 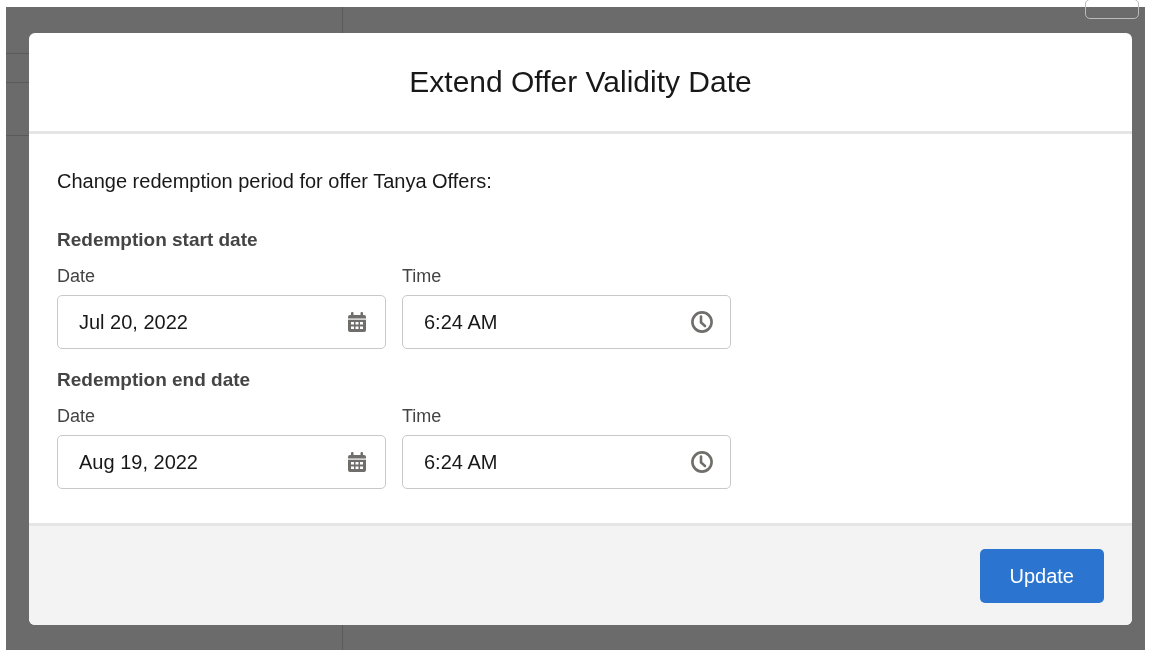 I want to click on date-field: Jul 20, 2022, so click(x=221, y=322).